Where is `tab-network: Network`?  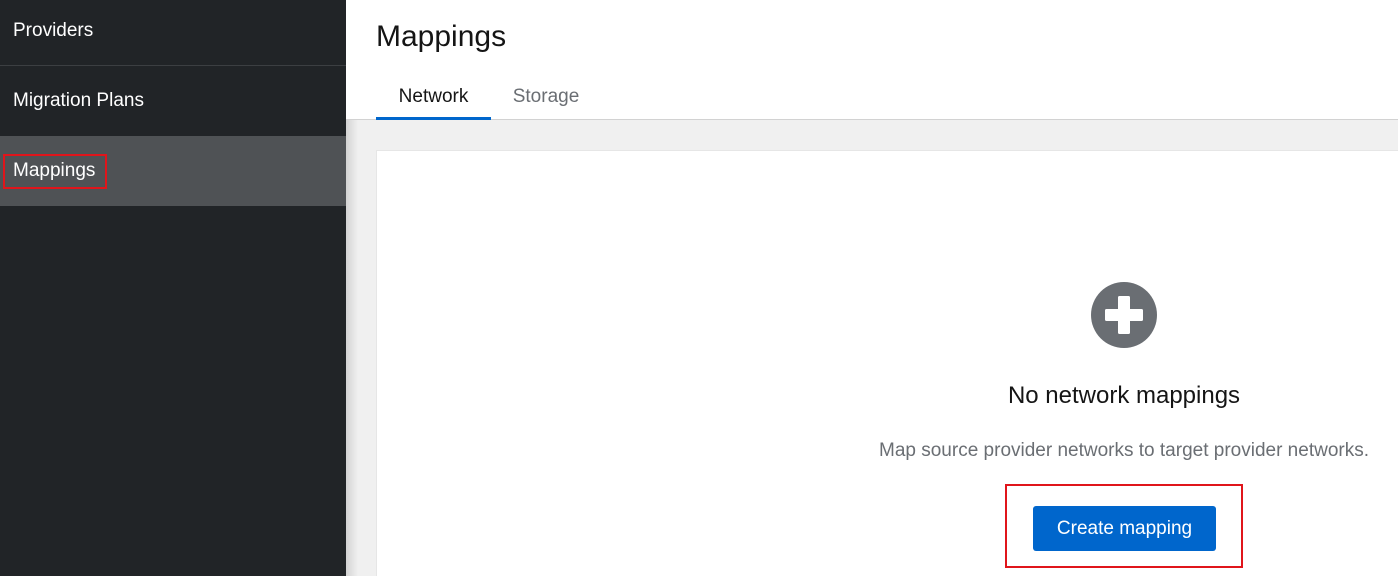
tab-network: Network is located at coordinates (433, 96).